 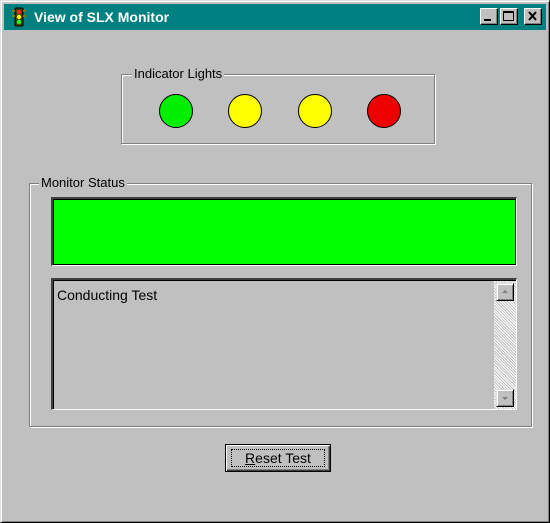 I want to click on close-icon, so click(x=532, y=16).